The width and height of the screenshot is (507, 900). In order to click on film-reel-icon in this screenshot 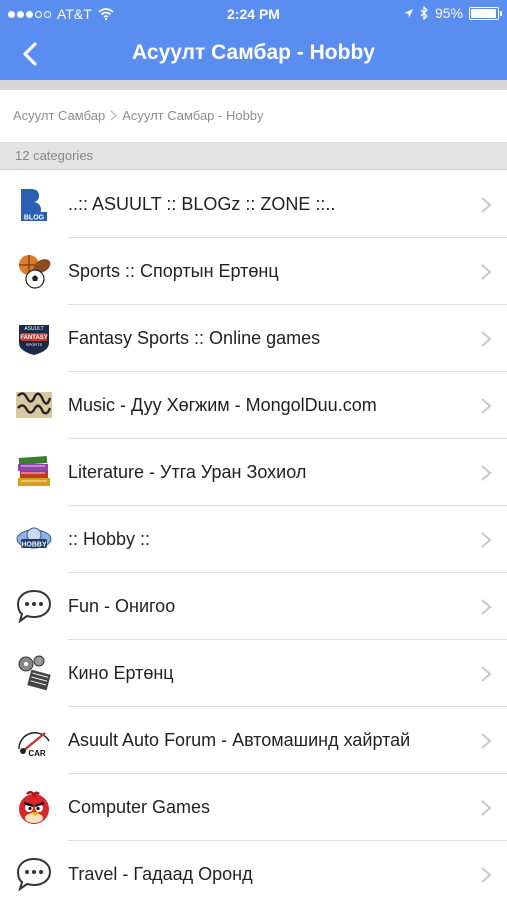, I will do `click(34, 673)`.